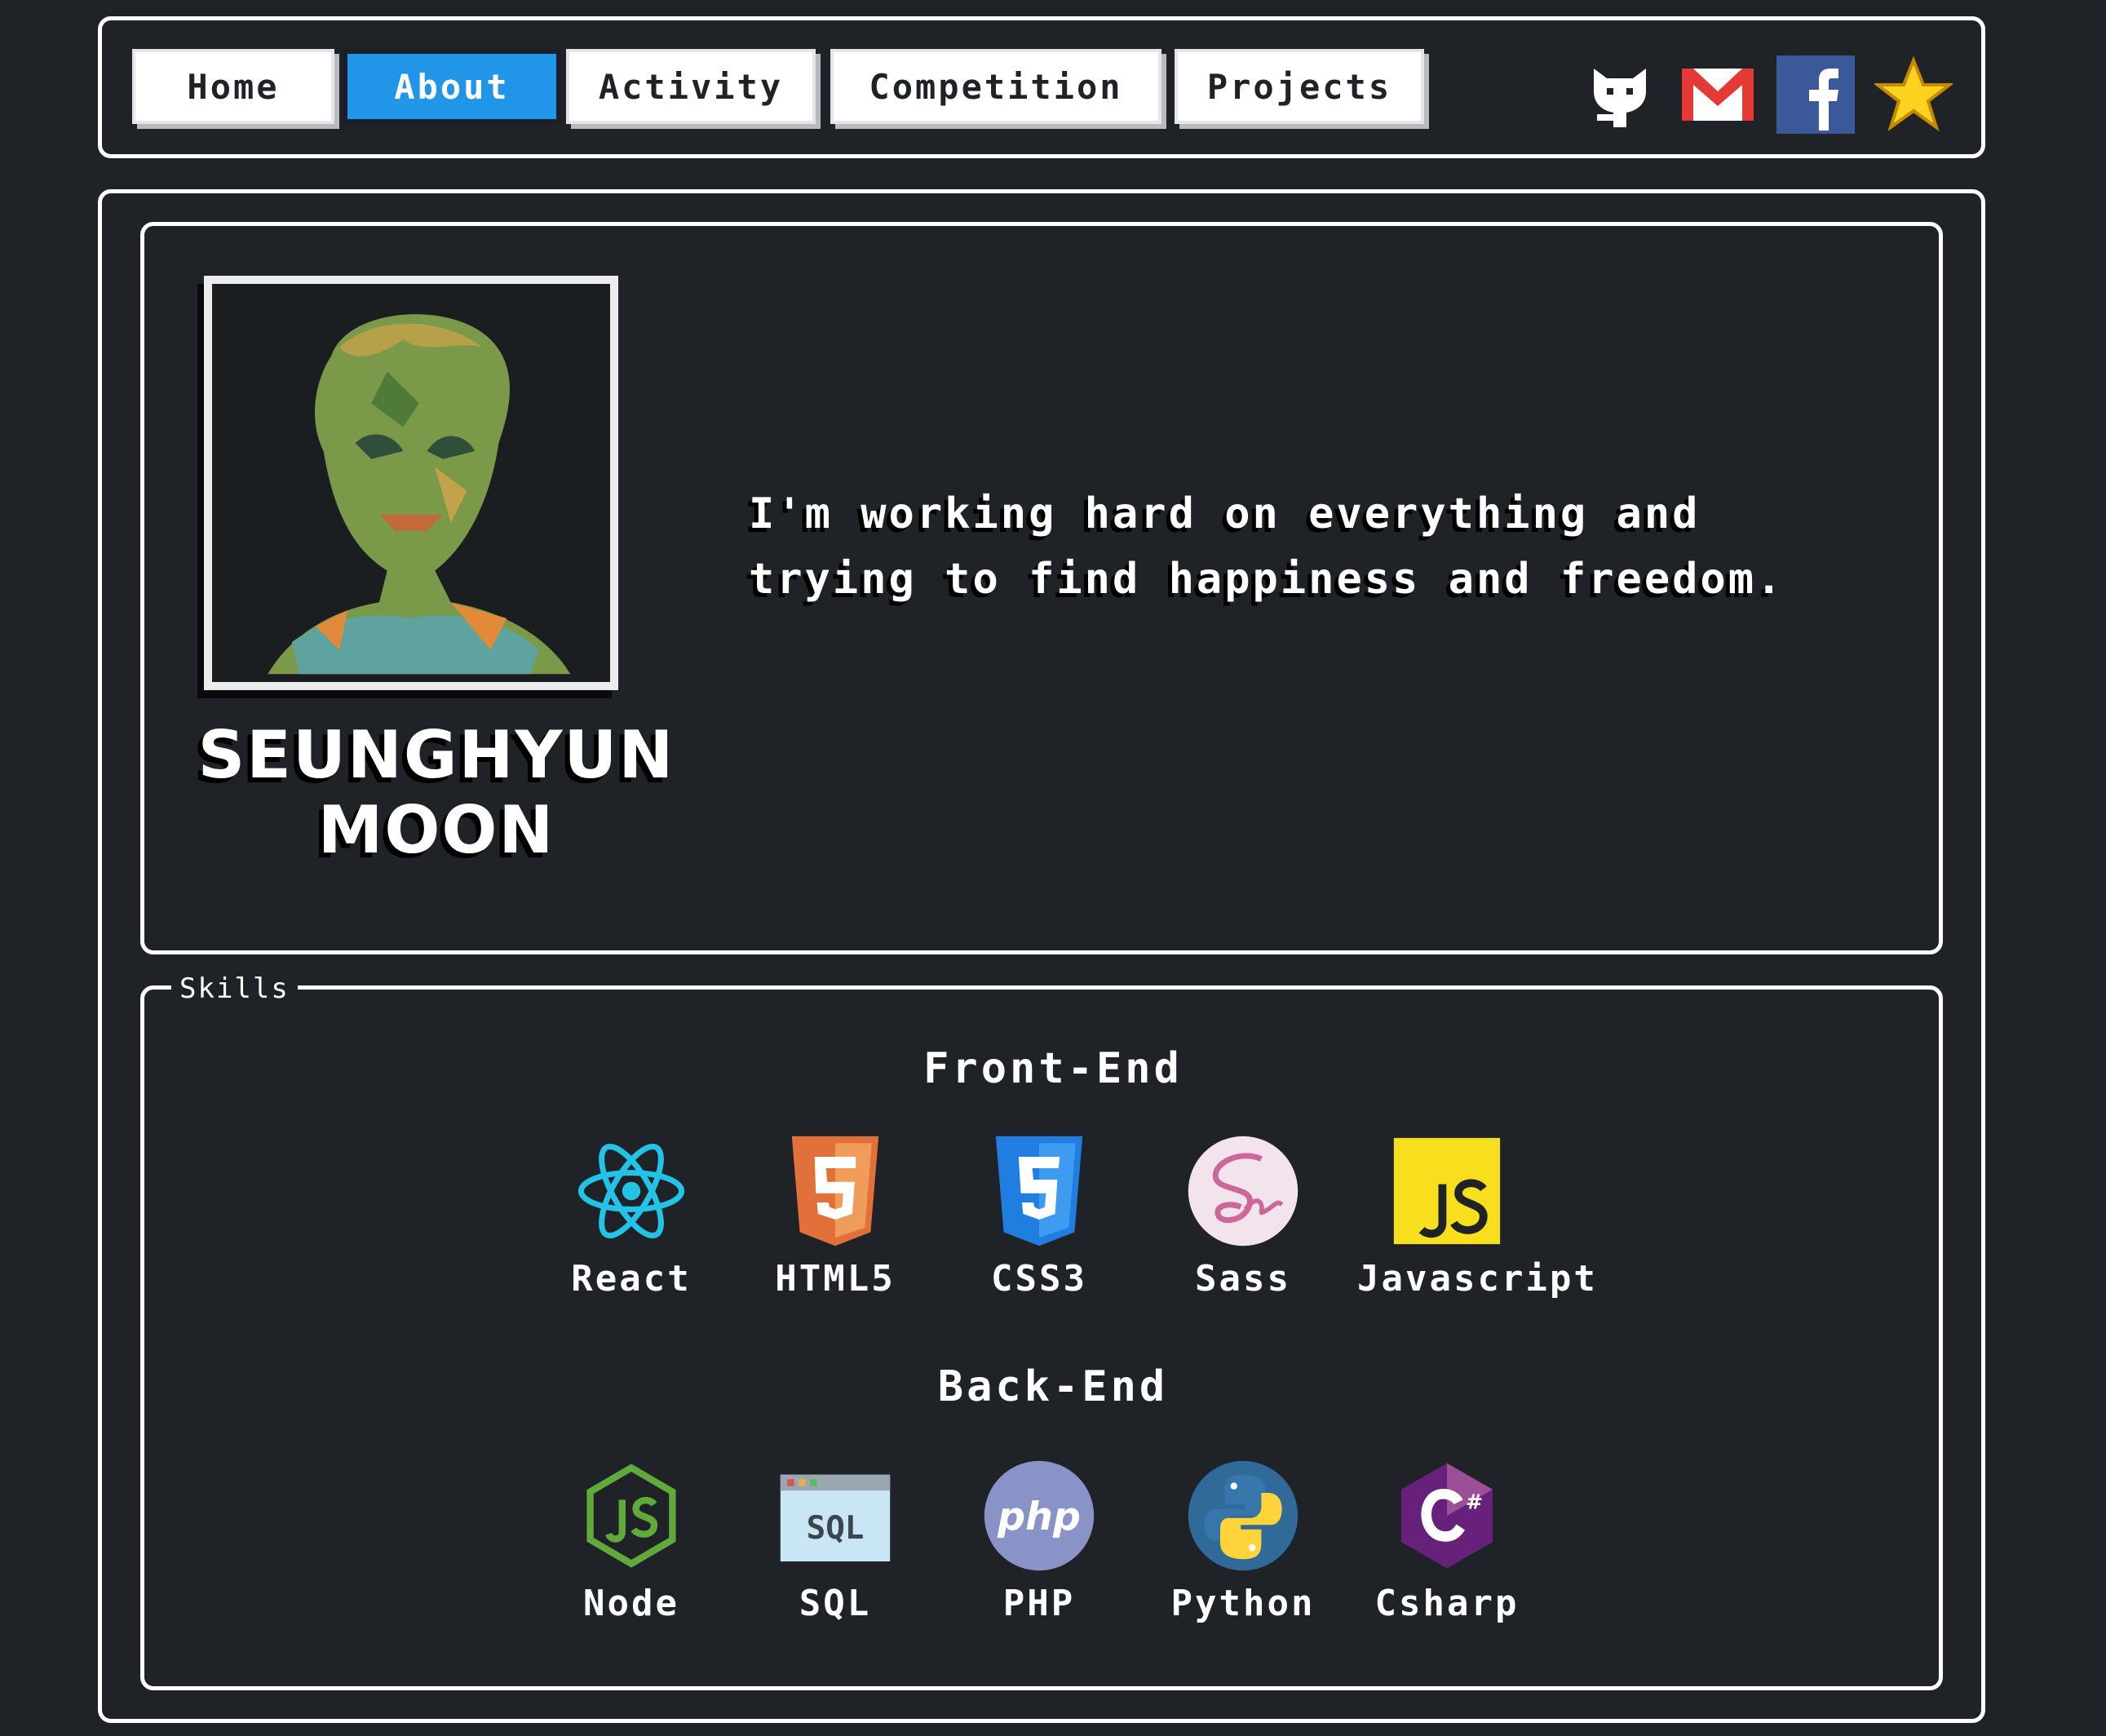 This screenshot has height=1736, width=2106. I want to click on php-icon: php, so click(1039, 1515).